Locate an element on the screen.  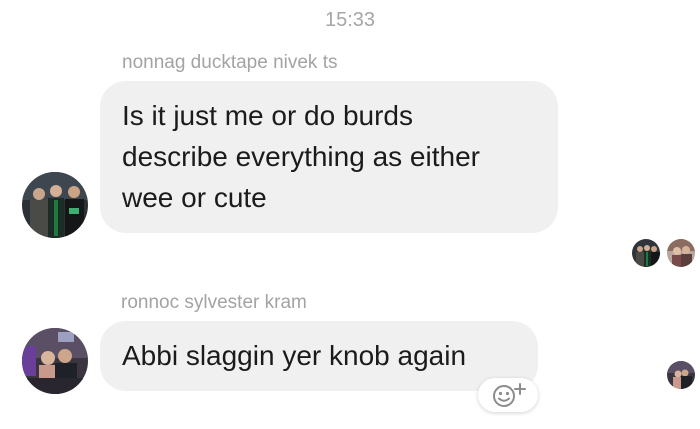
message-bubble: Abbi slaggin yer knob again is located at coordinates (319, 356).